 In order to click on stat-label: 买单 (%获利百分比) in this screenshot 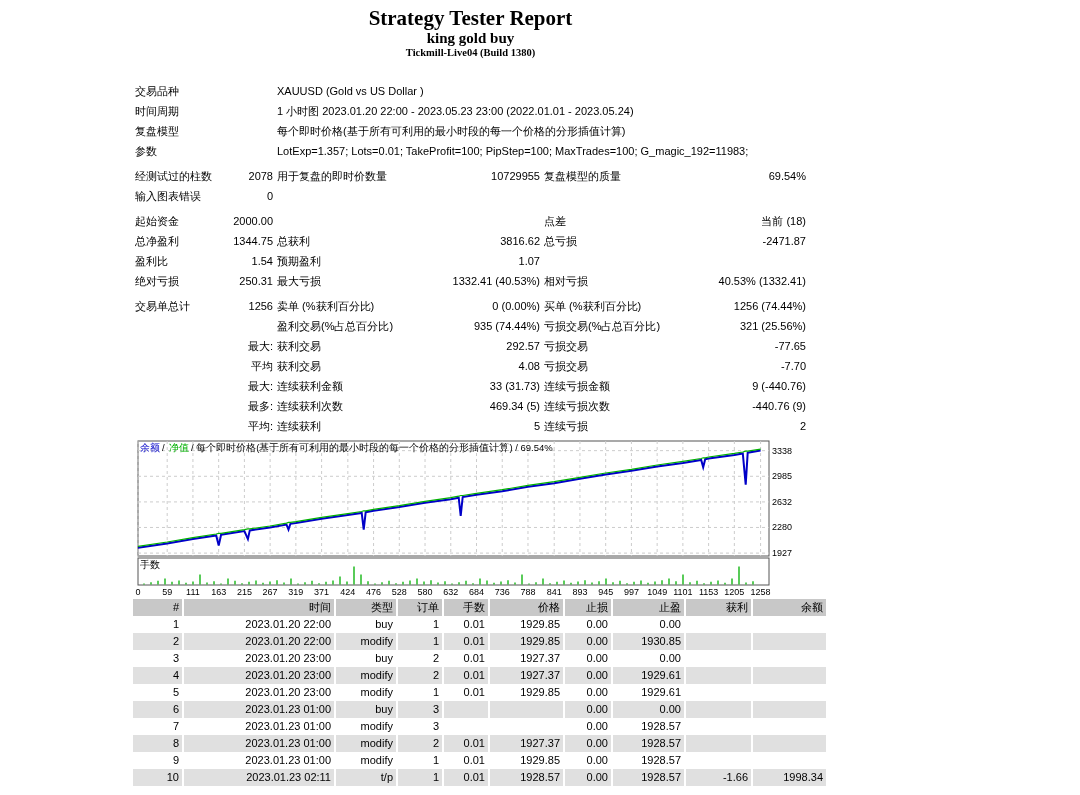, I will do `click(593, 306)`.